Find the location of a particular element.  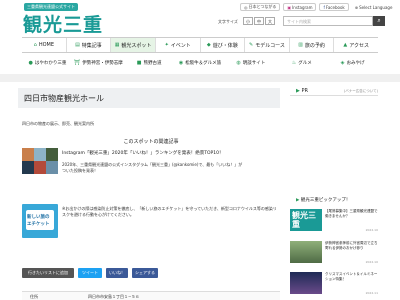

nav2-gourmet: ♨ グルメ is located at coordinates (301, 63).